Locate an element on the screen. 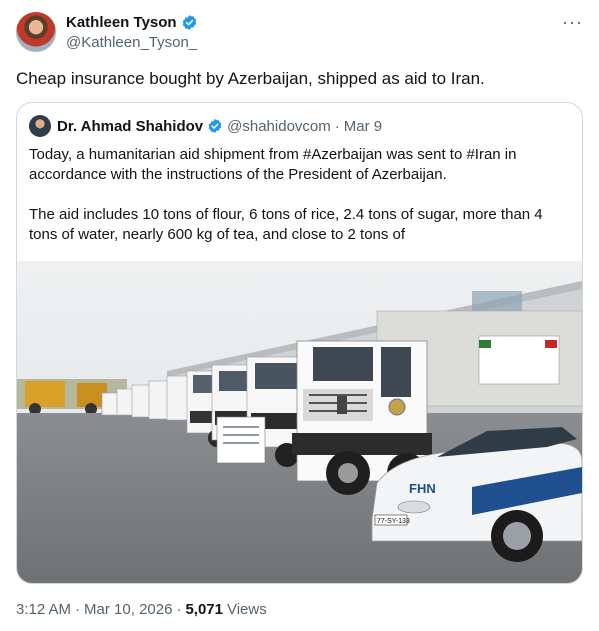 This screenshot has height=631, width=599. quoted-author-handle: @shahidovcom is located at coordinates (279, 126).